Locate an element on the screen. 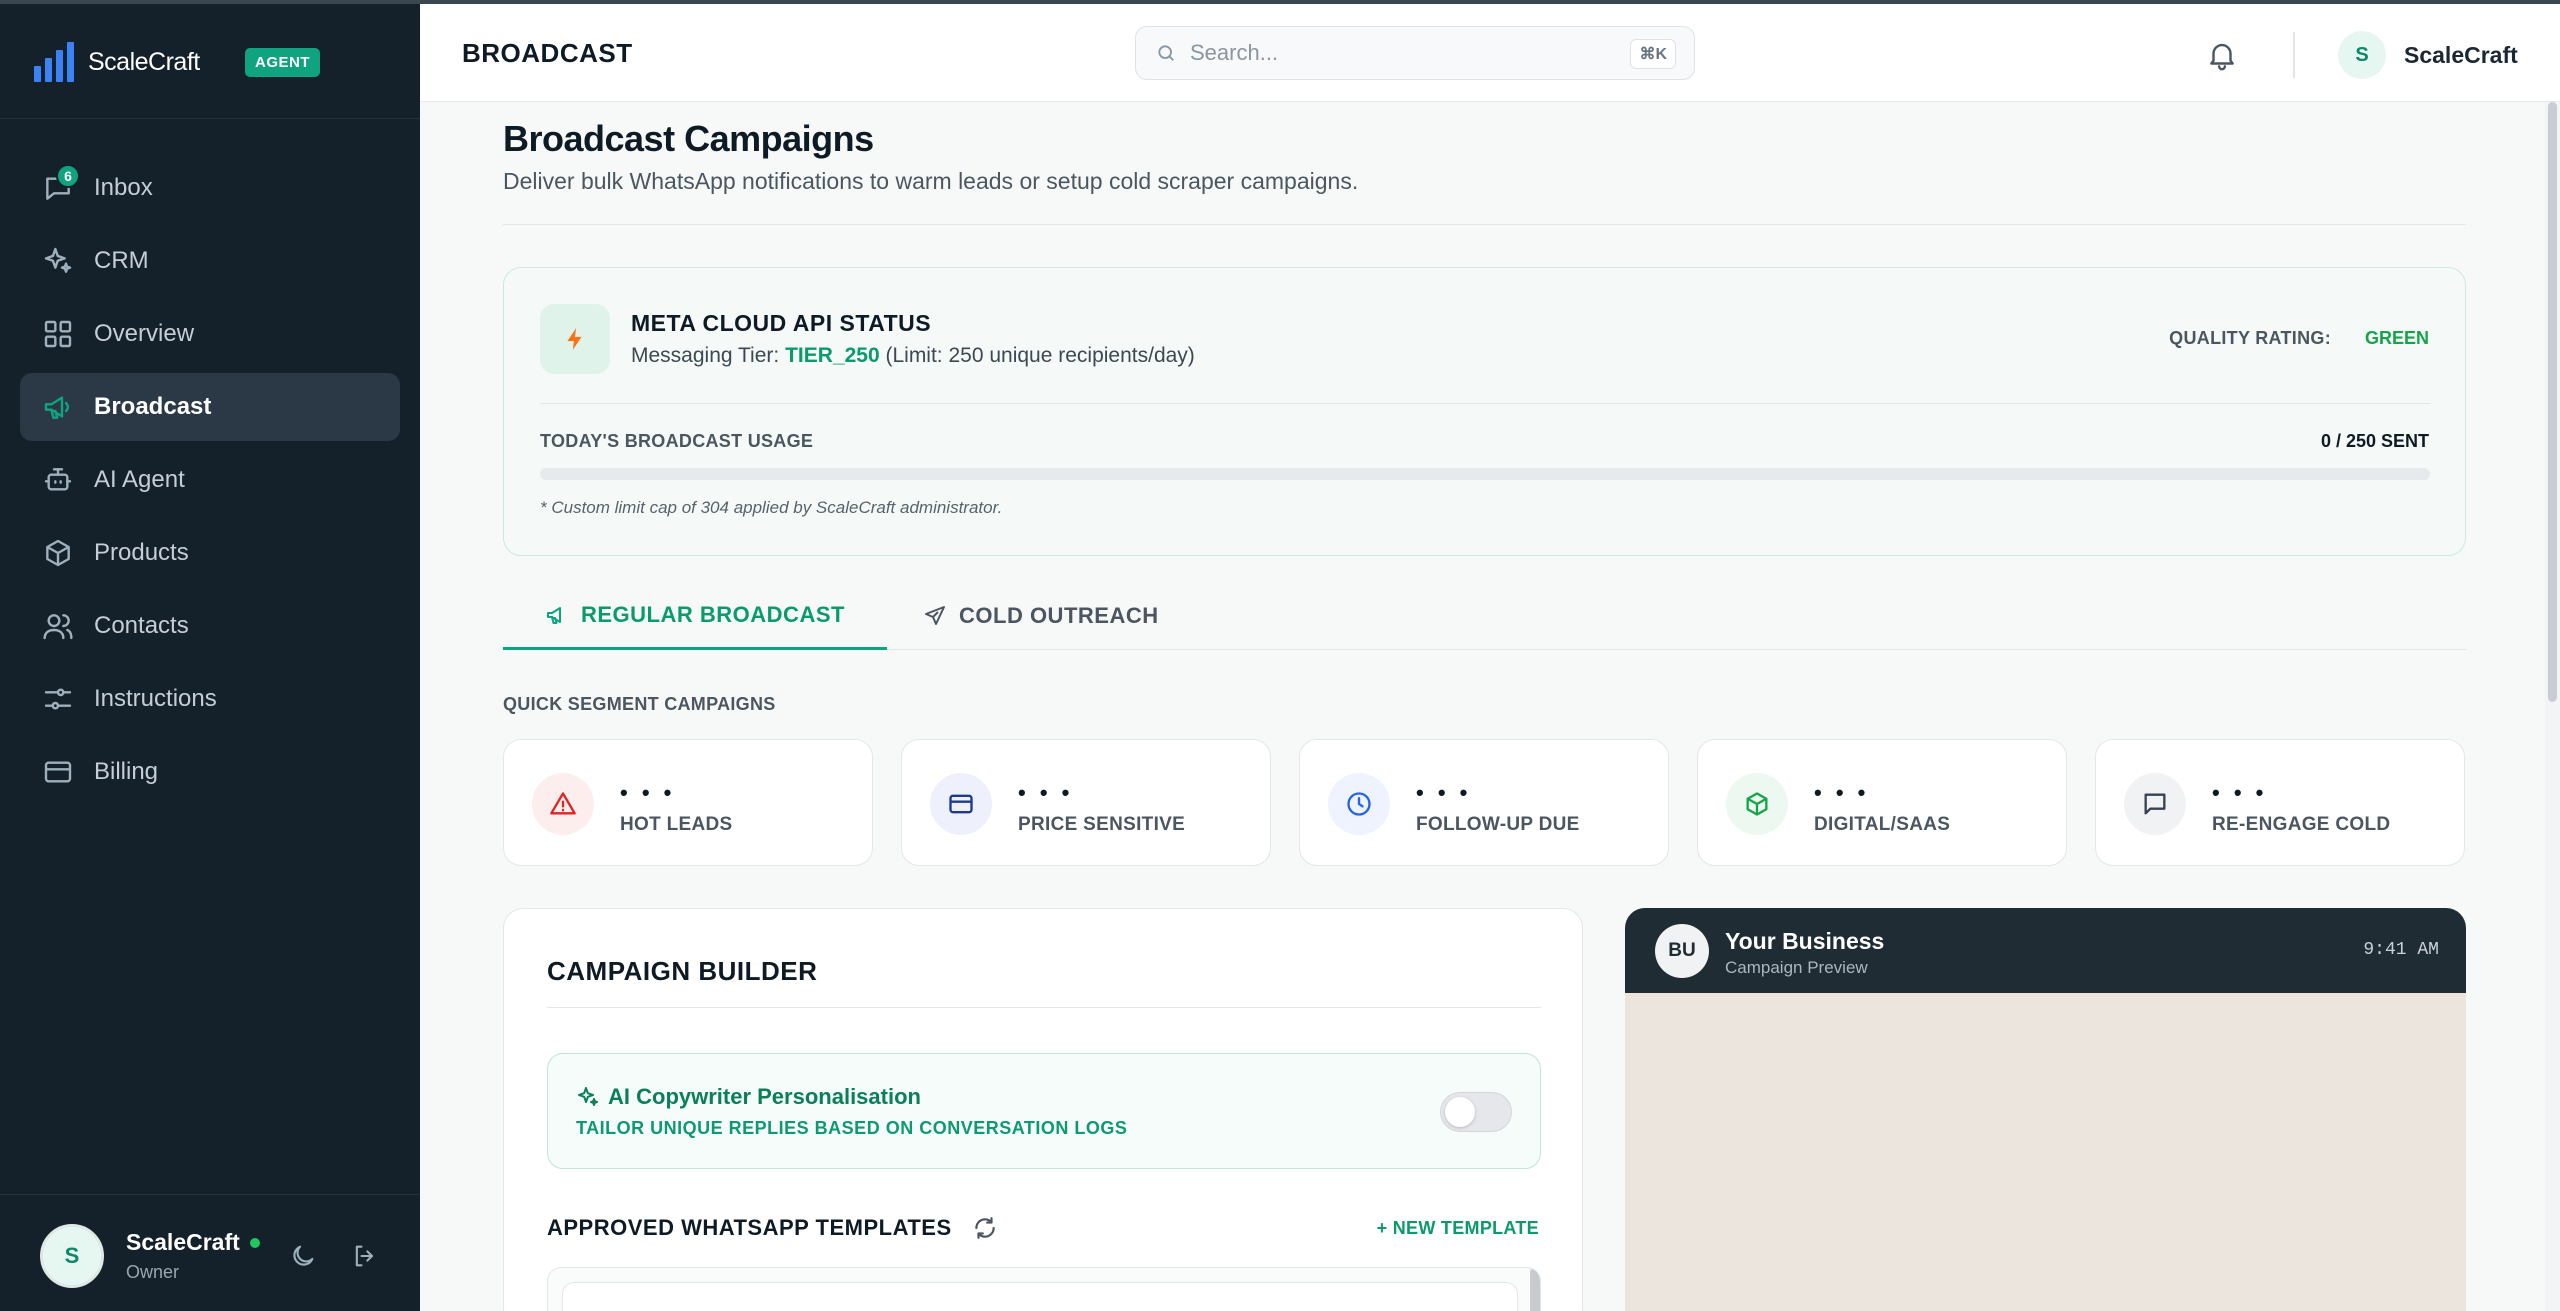  broadcast-tabs: REGULAR BROADCAST COLD OUTREACH is located at coordinates (1484, 616).